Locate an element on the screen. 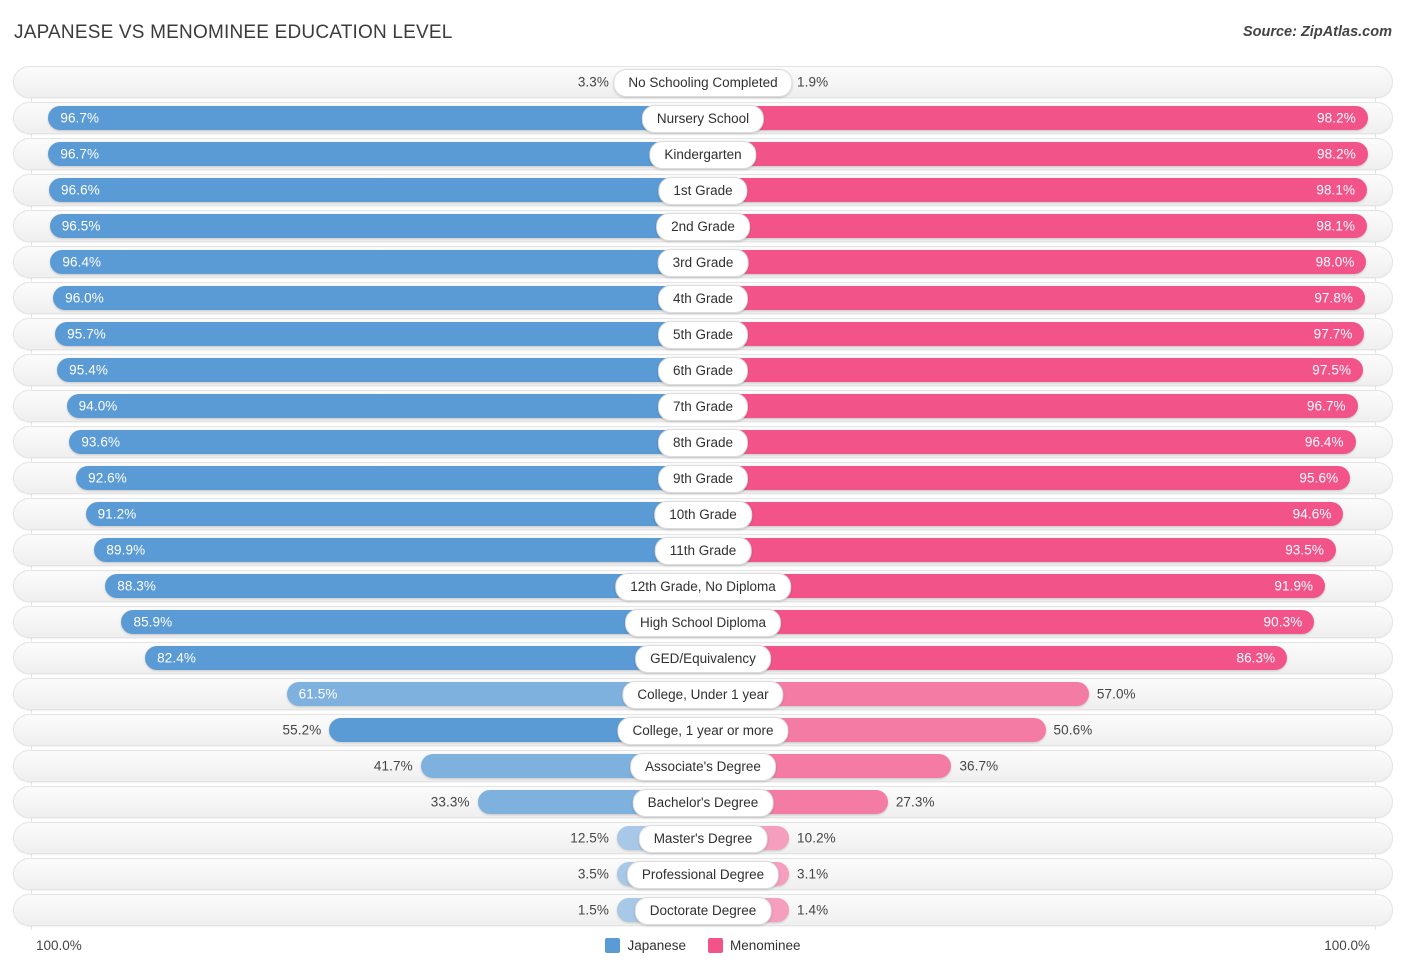 The height and width of the screenshot is (976, 1406). bar-japanese: 94.0% is located at coordinates (384, 406).